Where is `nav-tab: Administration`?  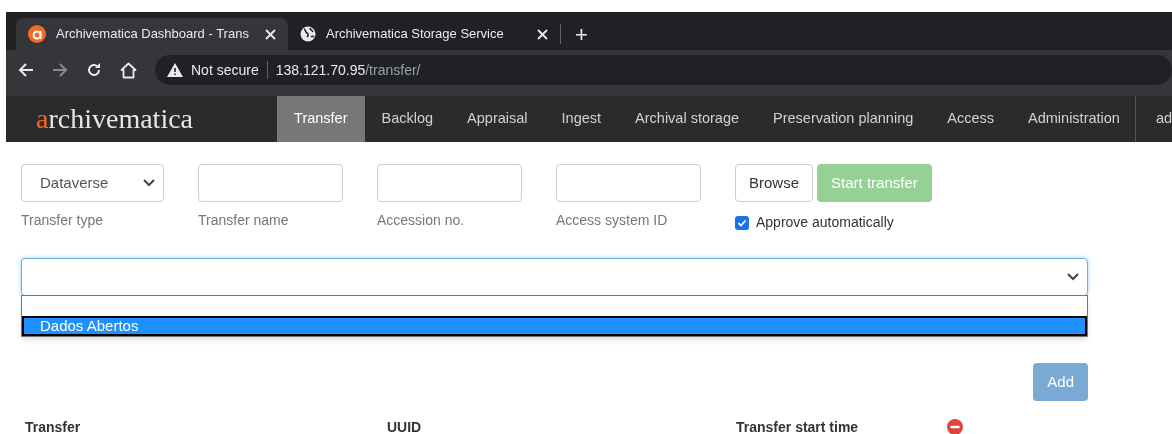 nav-tab: Administration is located at coordinates (1074, 119).